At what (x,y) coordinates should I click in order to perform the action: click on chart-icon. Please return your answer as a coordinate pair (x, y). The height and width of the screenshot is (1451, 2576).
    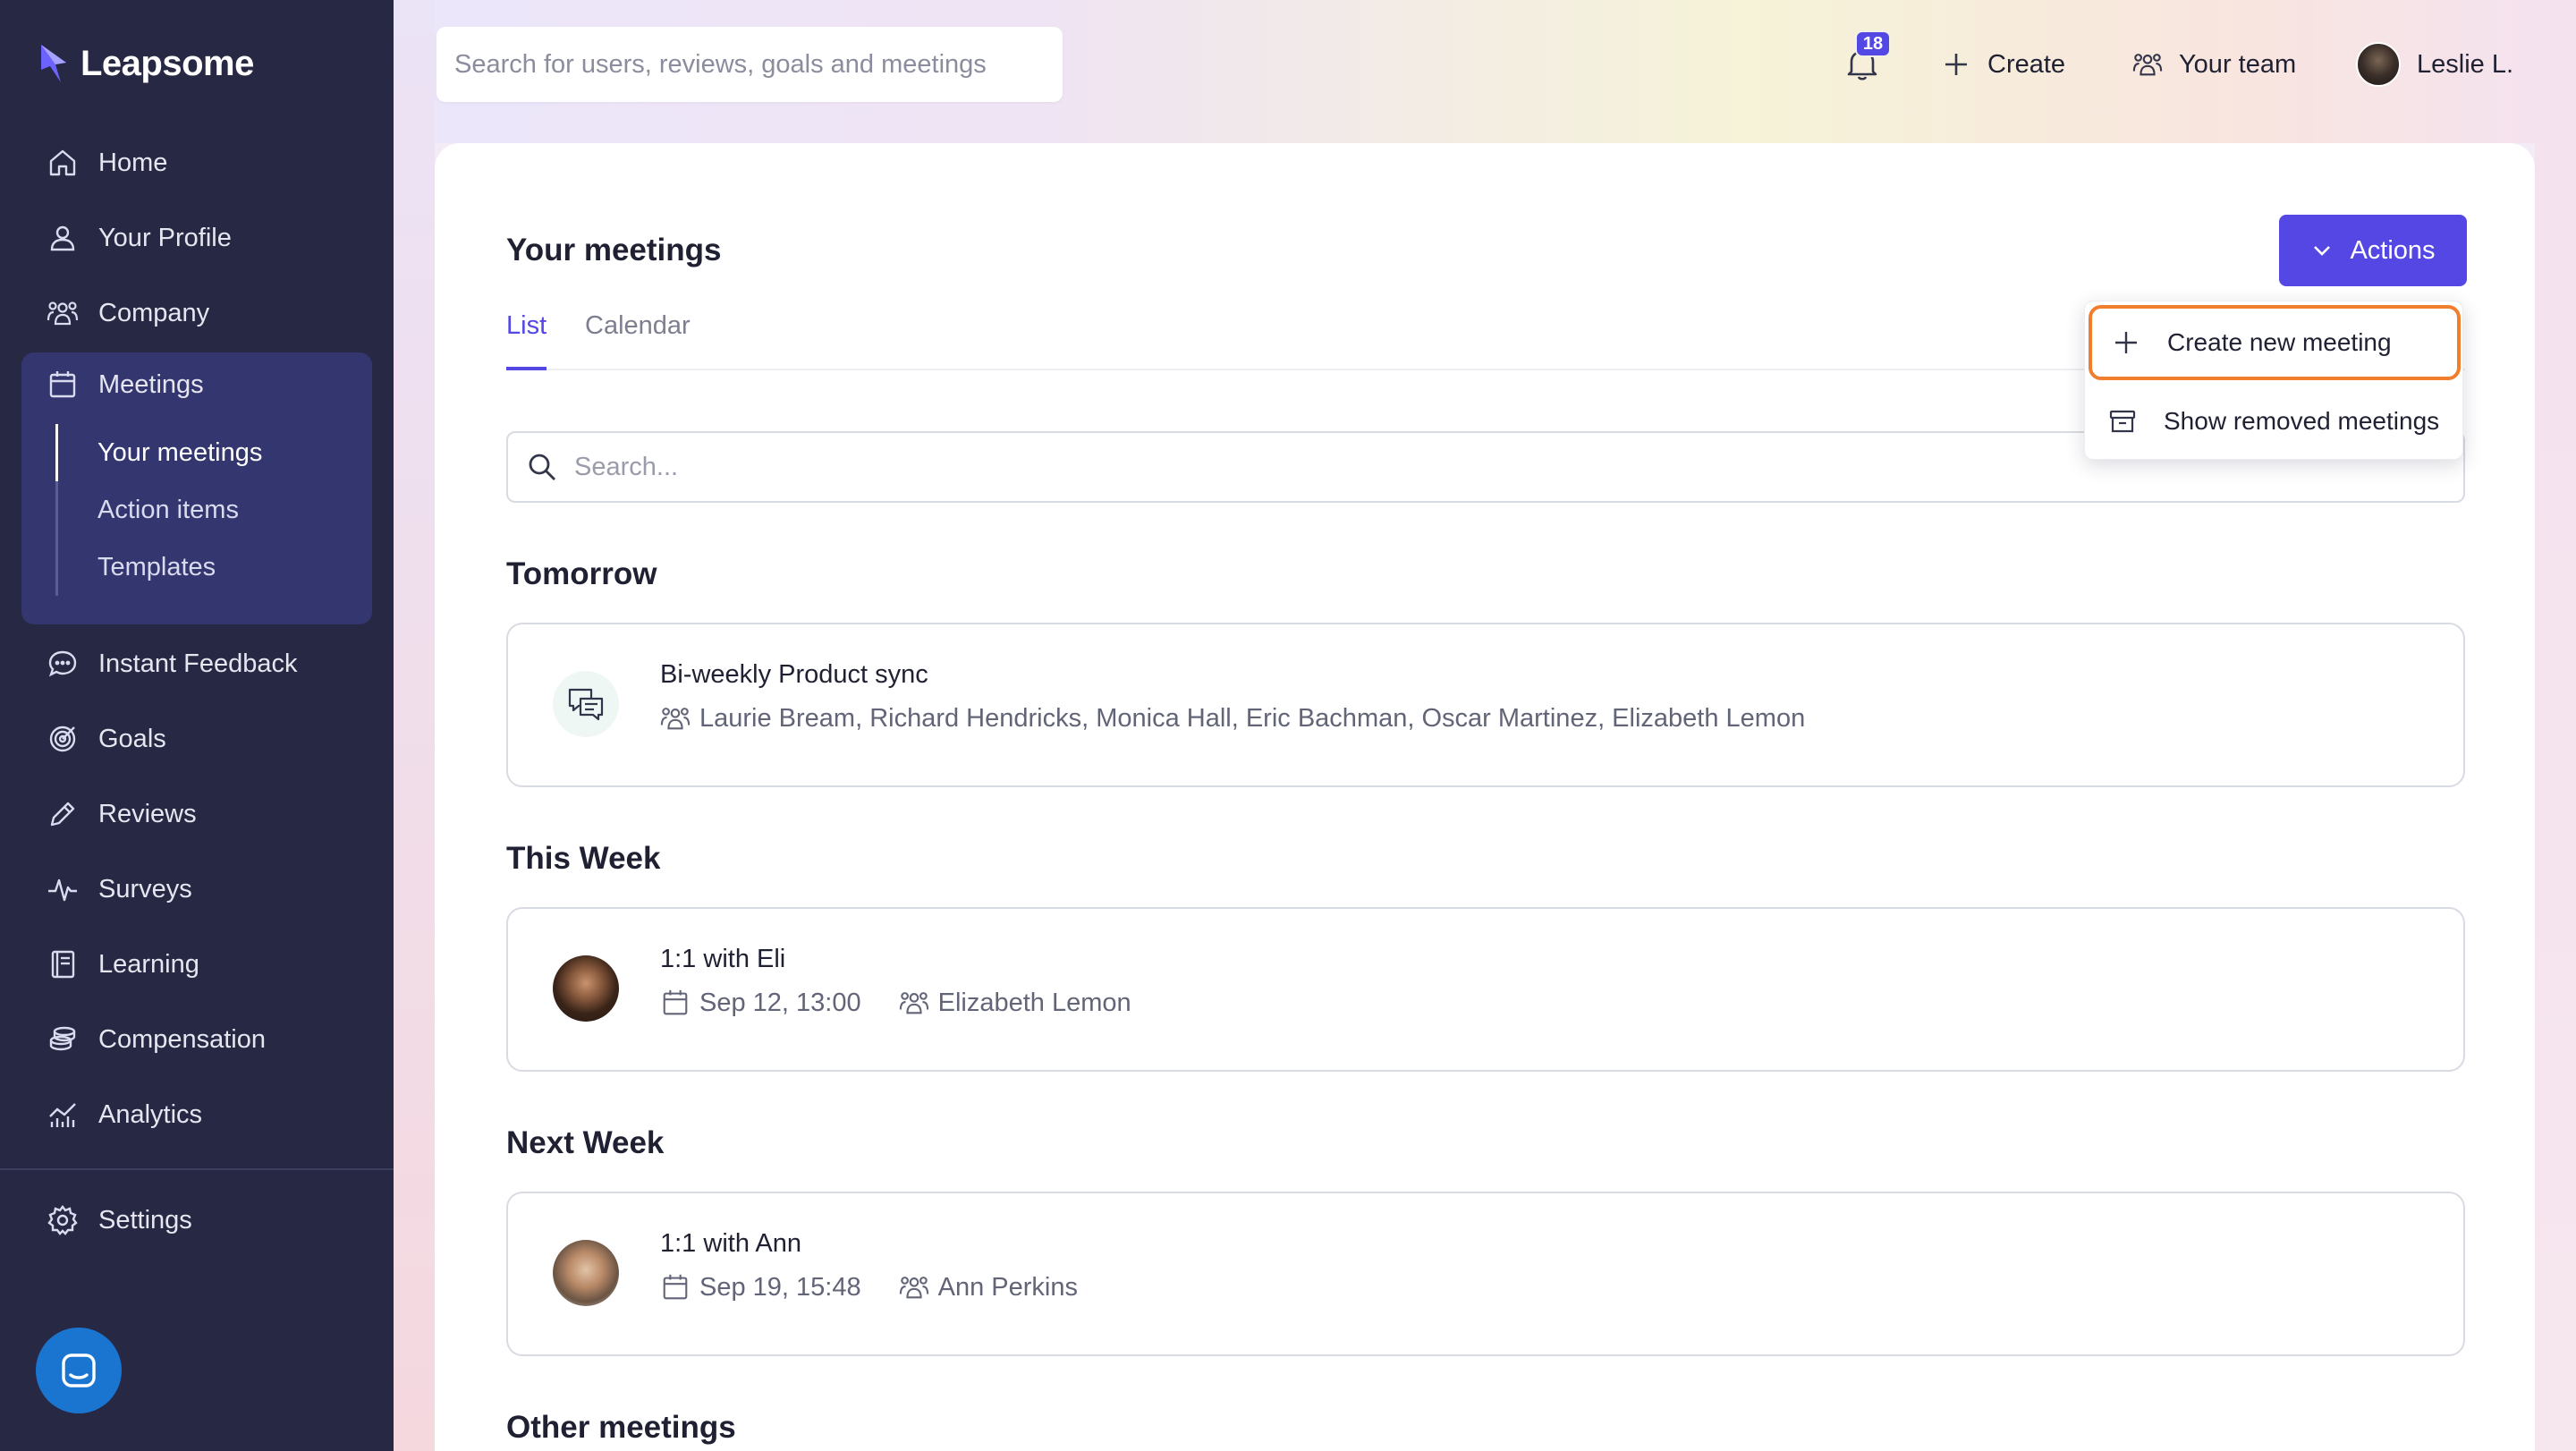
    Looking at the image, I should click on (62, 1115).